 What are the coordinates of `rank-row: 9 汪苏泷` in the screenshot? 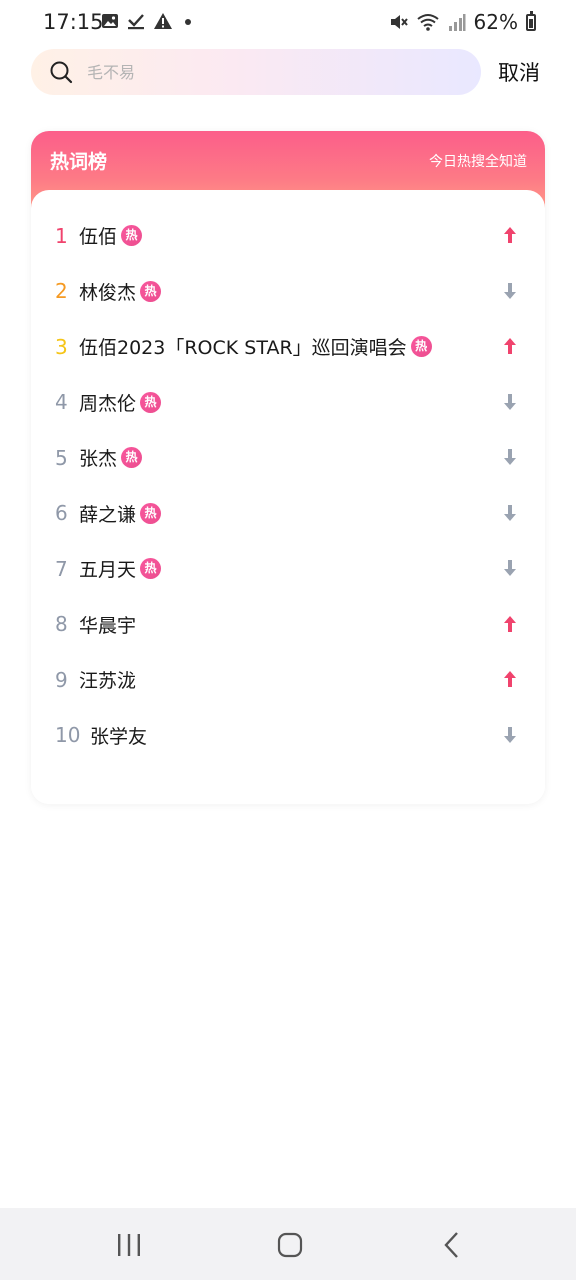 It's located at (288, 680).